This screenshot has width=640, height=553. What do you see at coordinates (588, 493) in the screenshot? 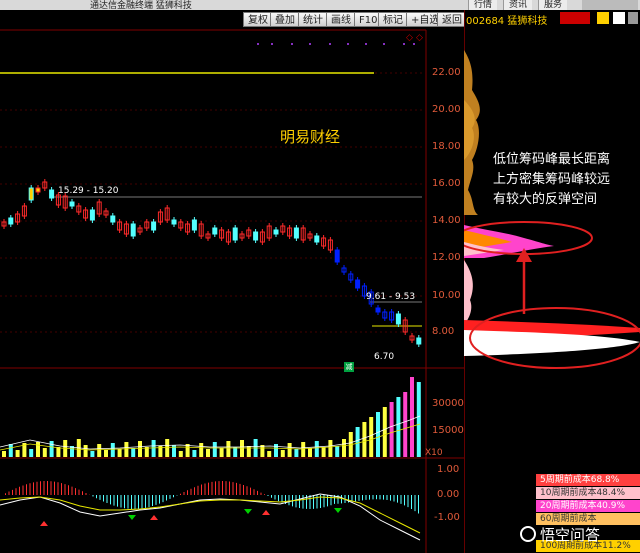
I see `cost-row-10: 10周期前成本48.4%` at bounding box center [588, 493].